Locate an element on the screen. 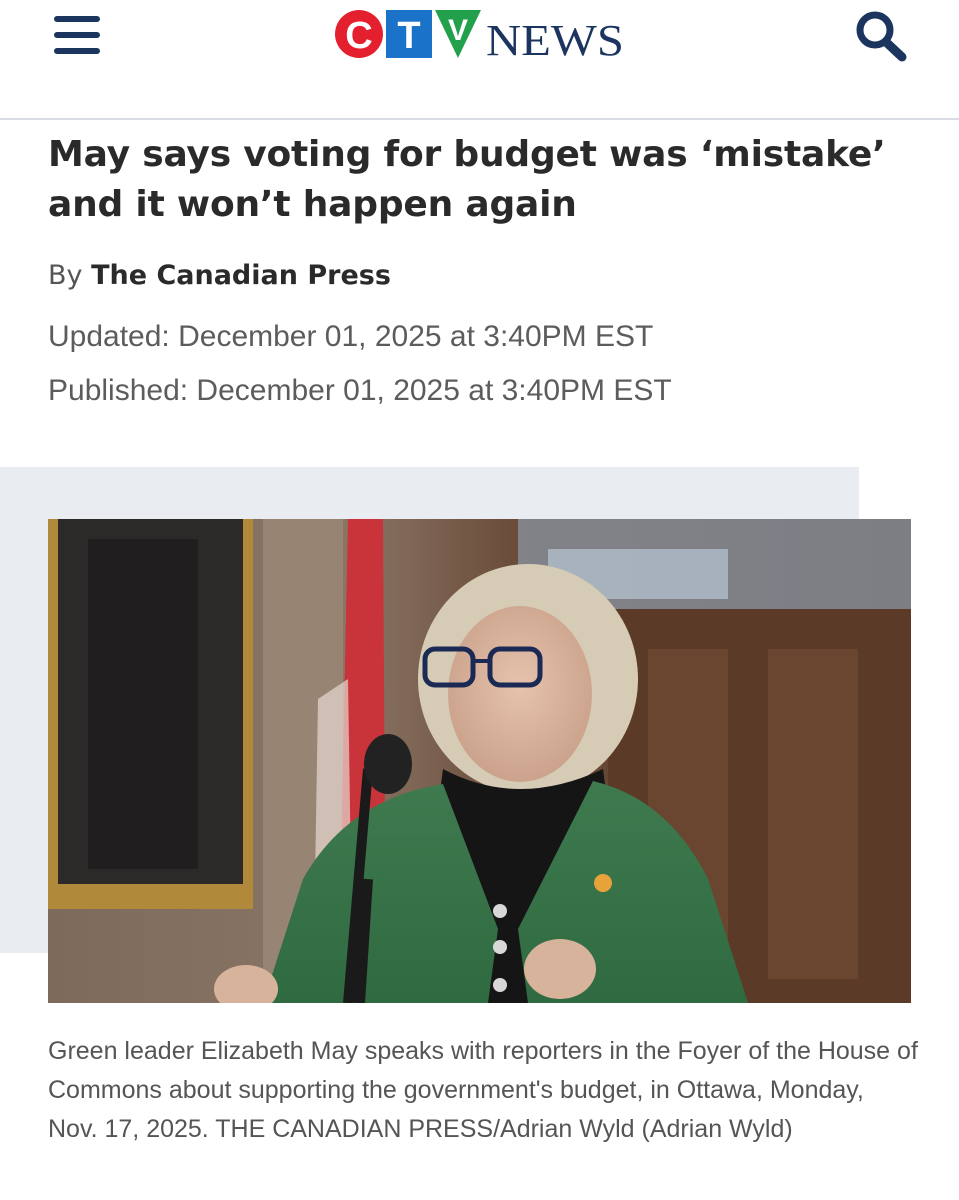  author-link: The Canadian Press is located at coordinates (241, 275).